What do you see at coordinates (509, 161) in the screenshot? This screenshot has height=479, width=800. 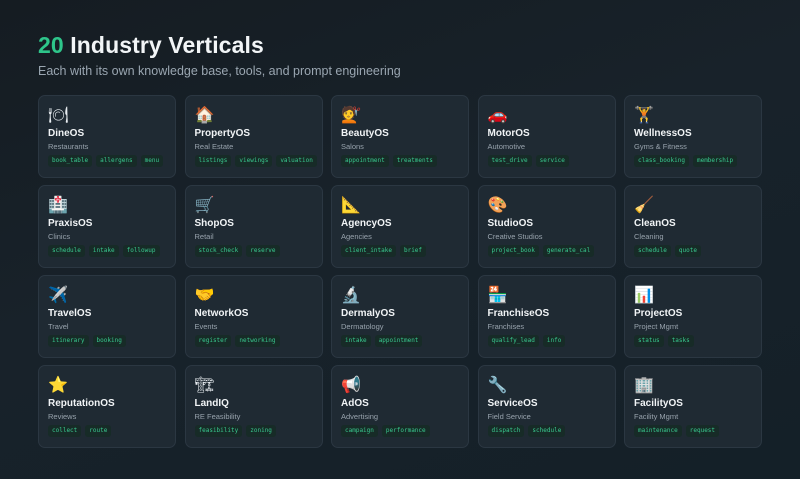 I see `tool-tag: test_drive` at bounding box center [509, 161].